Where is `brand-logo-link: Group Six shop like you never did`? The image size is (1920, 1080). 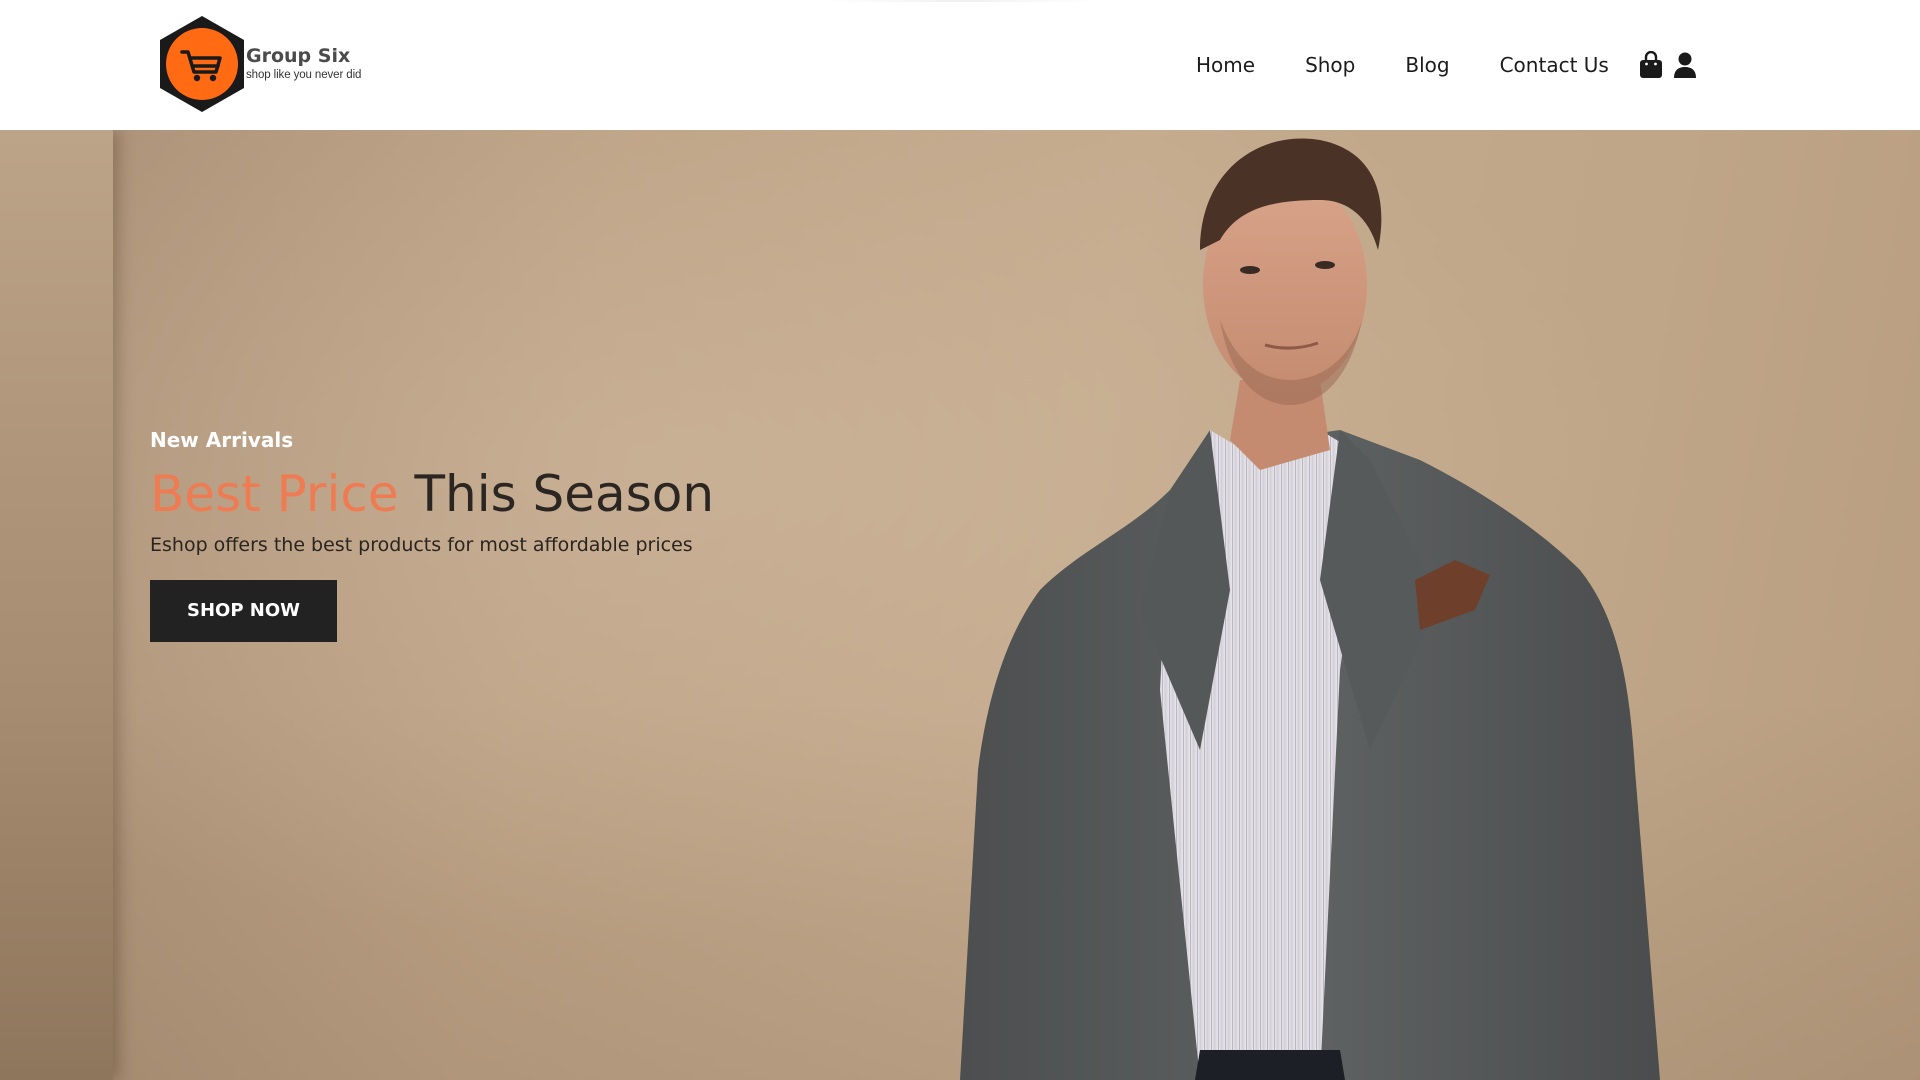
brand-logo-link: Group Six shop like you never did is located at coordinates (256, 64).